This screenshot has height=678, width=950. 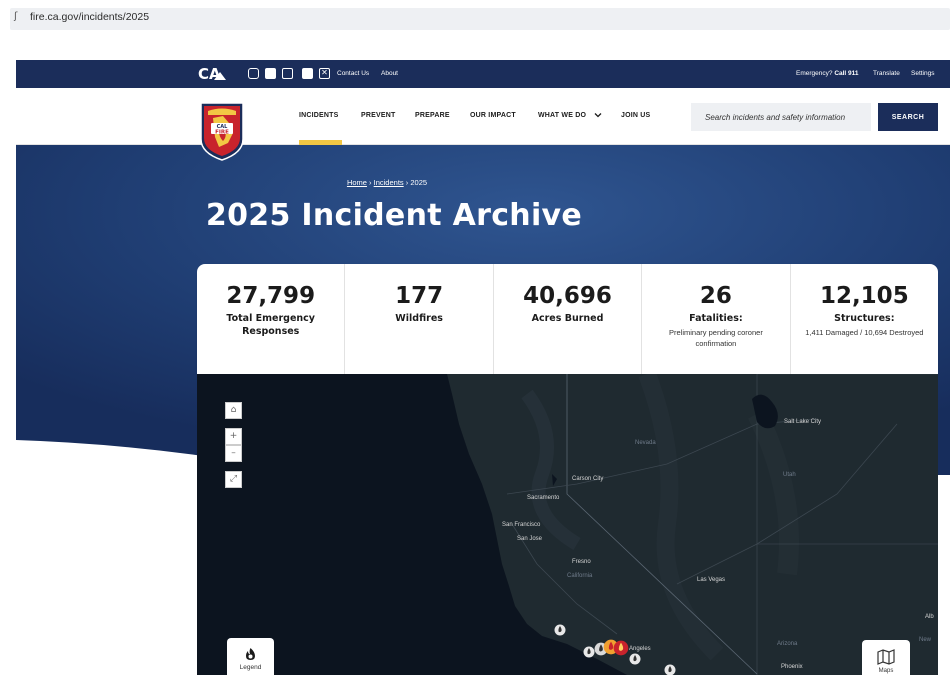 What do you see at coordinates (16, 16) in the screenshot?
I see `url-bar-glyph: ʃ` at bounding box center [16, 16].